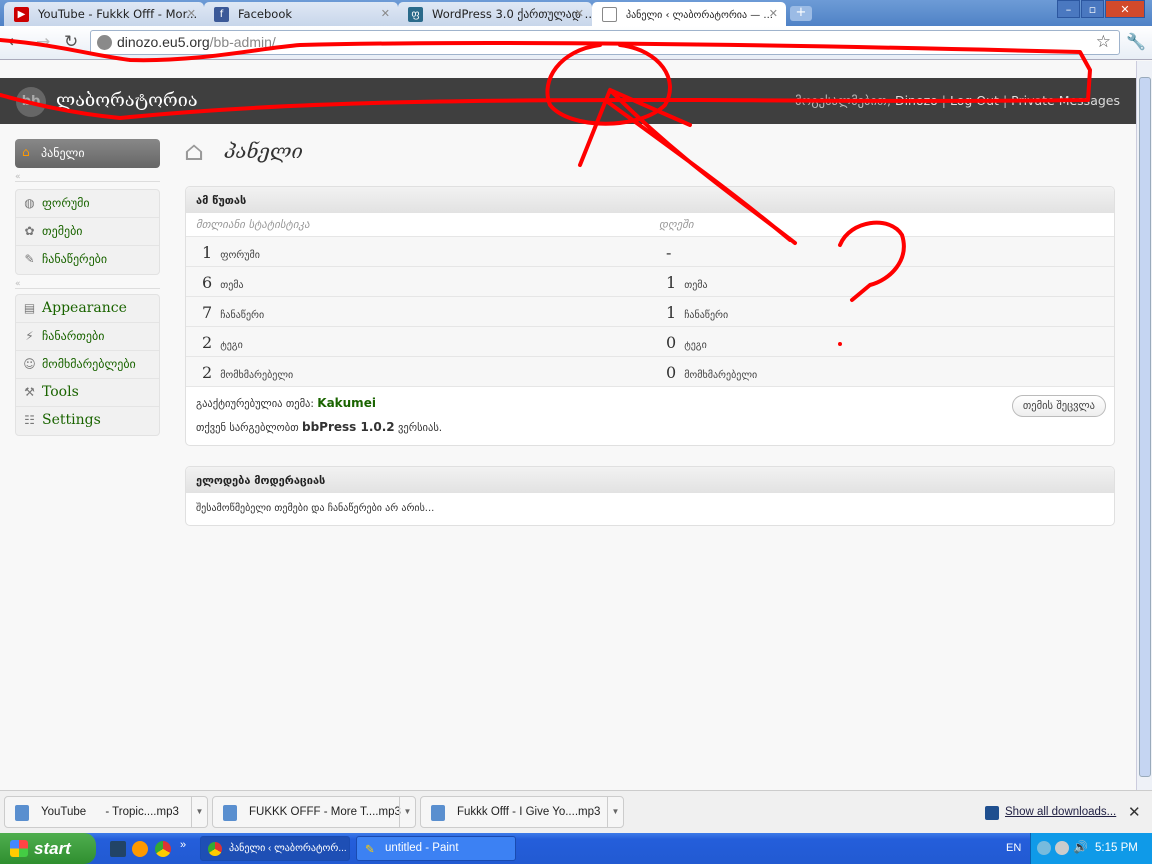 The width and height of the screenshot is (1152, 864). I want to click on theme-name-link: Kakumei, so click(346, 403).